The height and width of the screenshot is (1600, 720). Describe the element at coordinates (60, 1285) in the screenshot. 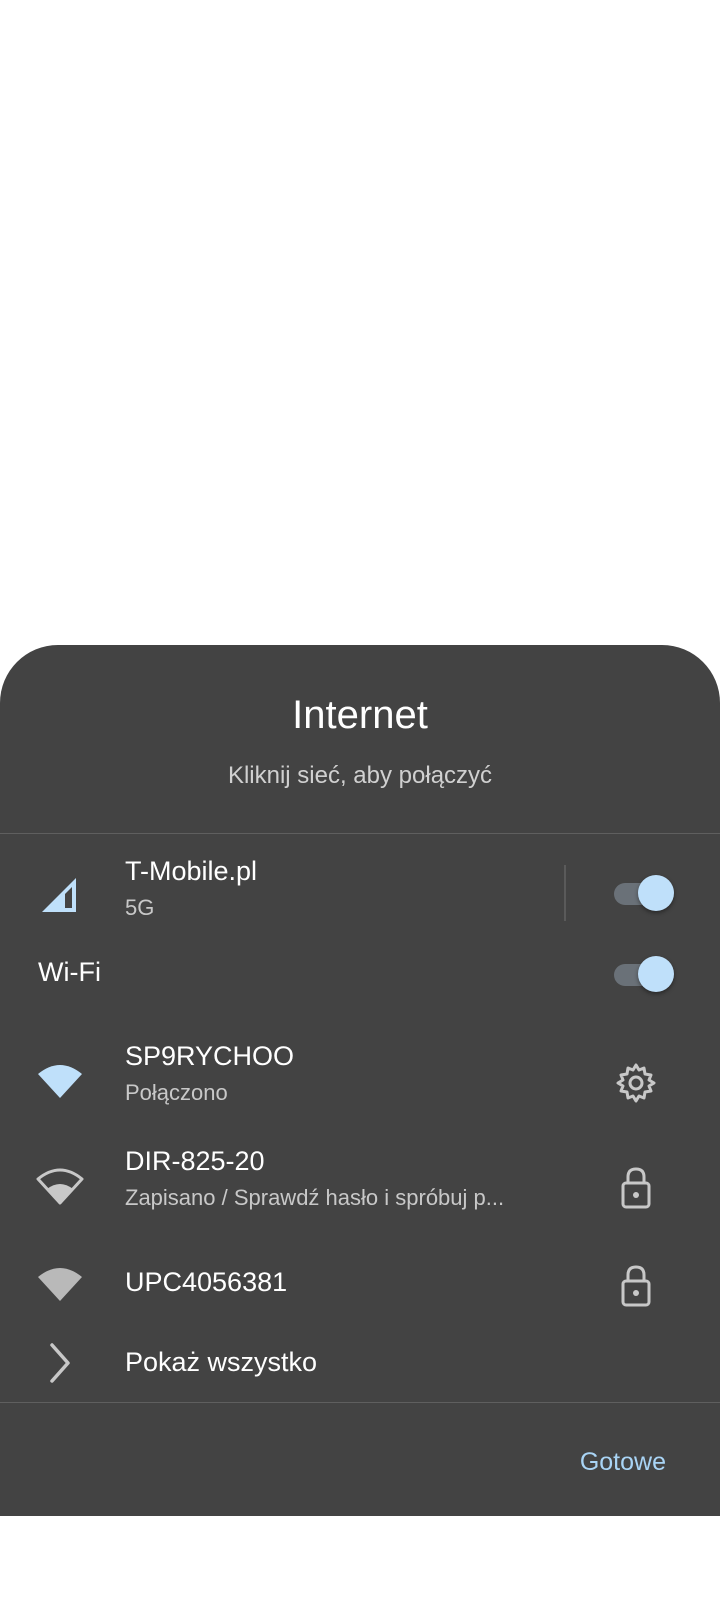

I see `wifi-full-gray-icon` at that location.